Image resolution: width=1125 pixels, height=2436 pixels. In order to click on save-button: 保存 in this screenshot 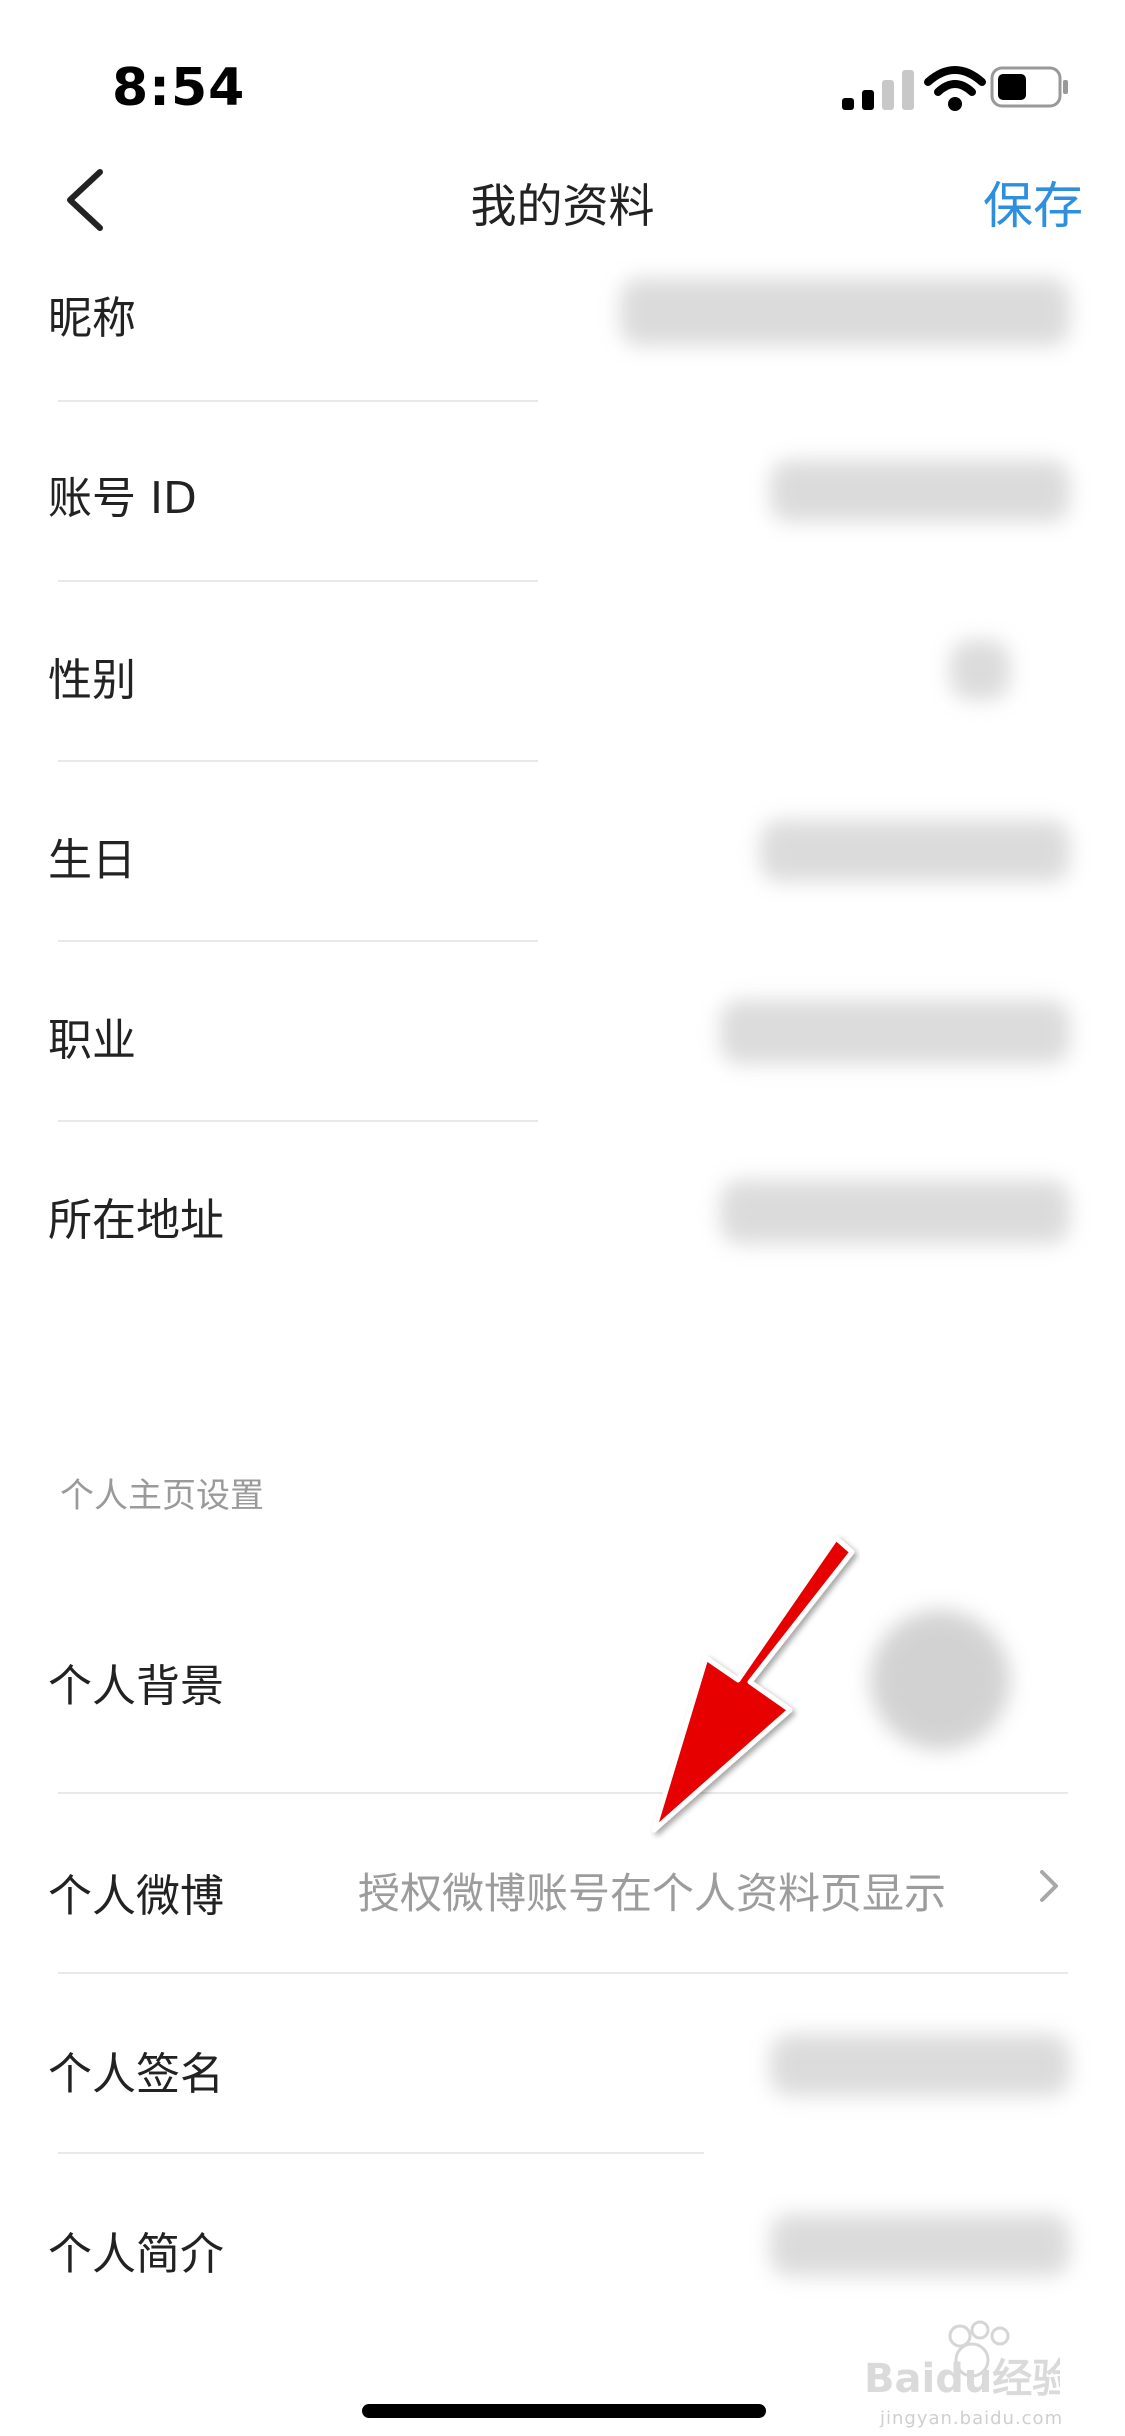, I will do `click(1033, 202)`.